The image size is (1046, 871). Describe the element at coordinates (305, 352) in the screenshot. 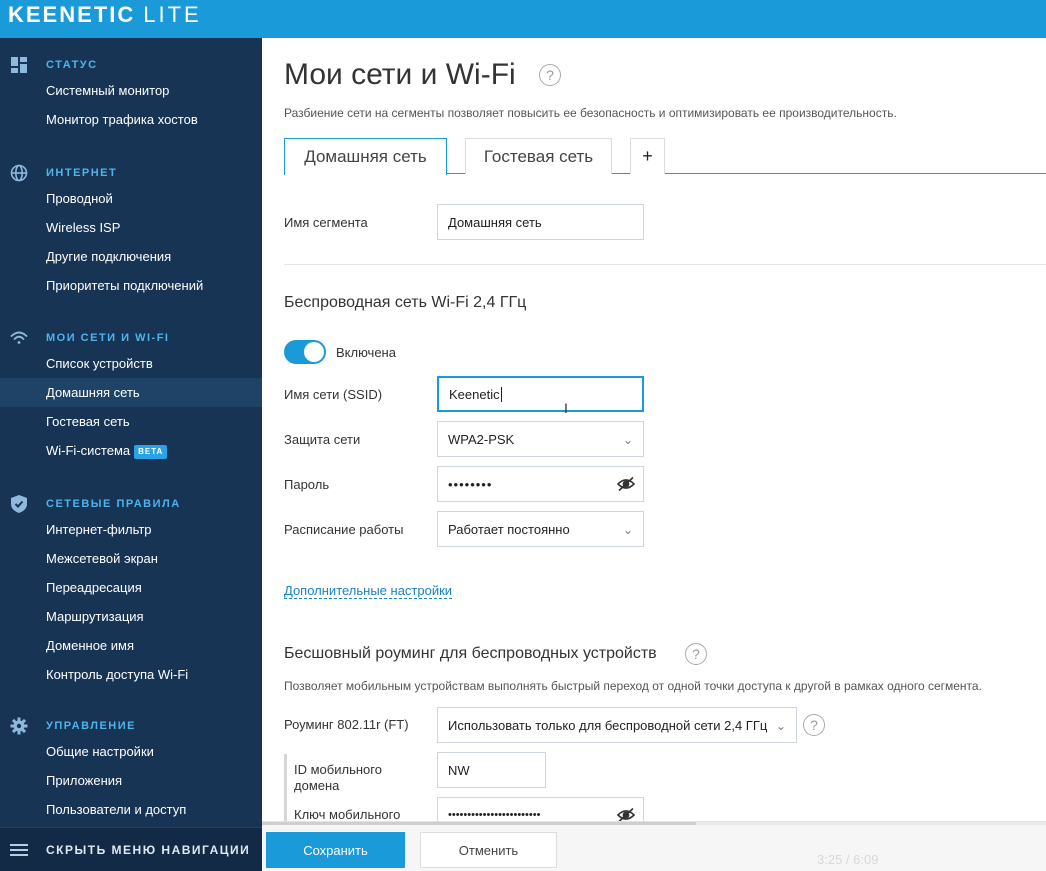

I see `wifi-enable-toggle` at that location.